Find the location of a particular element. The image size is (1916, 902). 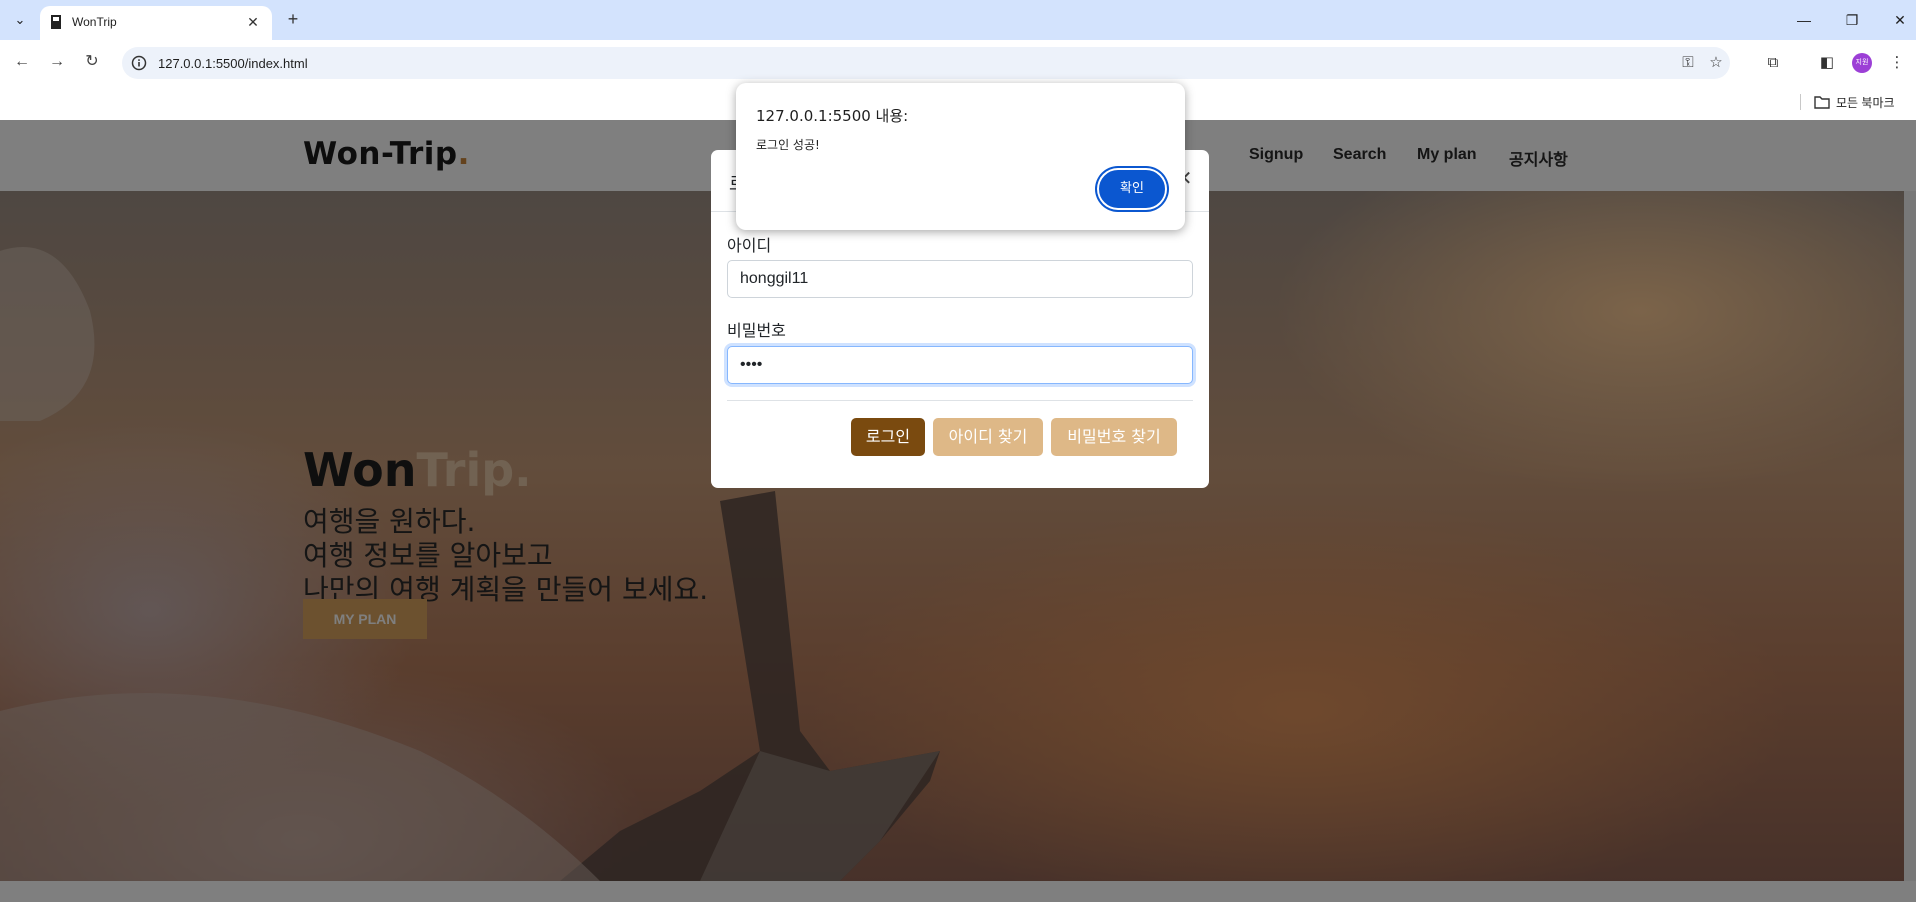

alert-ok-button: 확인 is located at coordinates (1132, 189).